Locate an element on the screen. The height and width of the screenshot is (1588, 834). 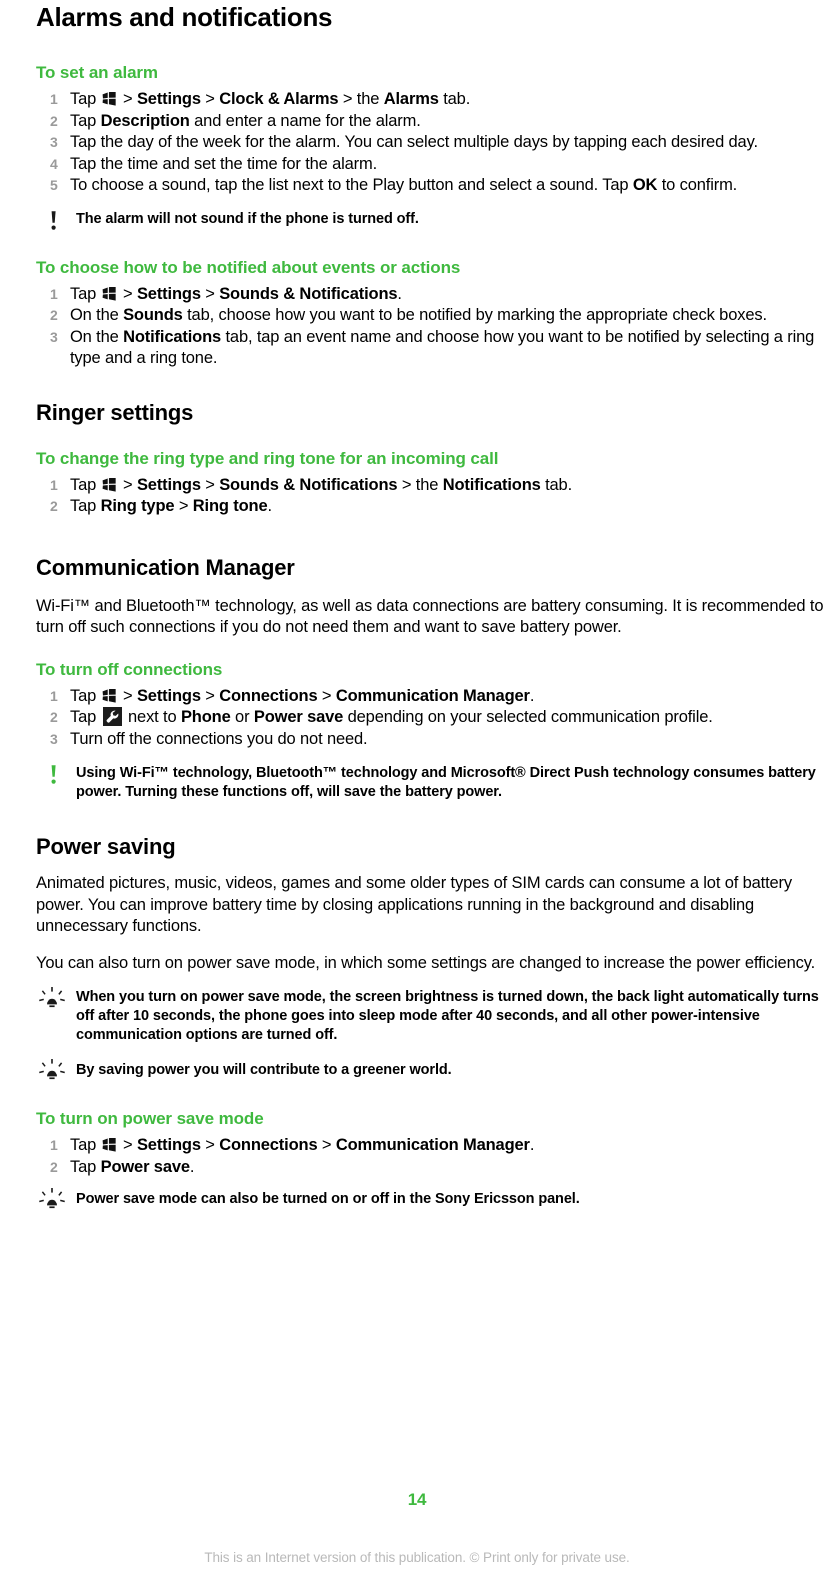
page-title: Alarms and notifications is located at coordinates (184, 17).